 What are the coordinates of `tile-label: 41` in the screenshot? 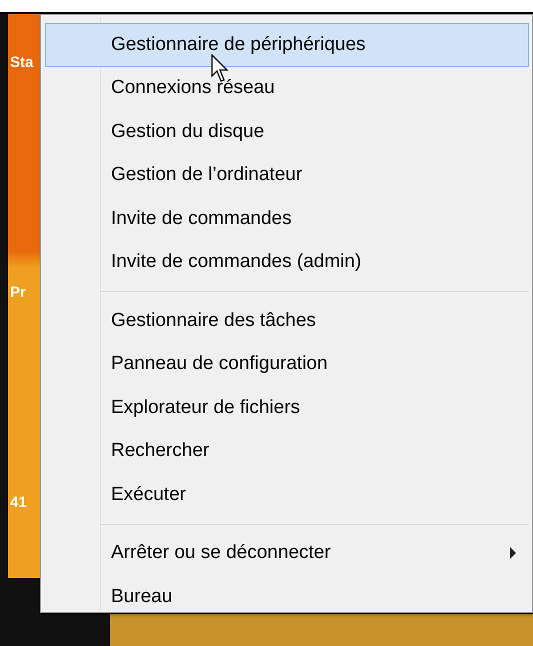 It's located at (18, 503).